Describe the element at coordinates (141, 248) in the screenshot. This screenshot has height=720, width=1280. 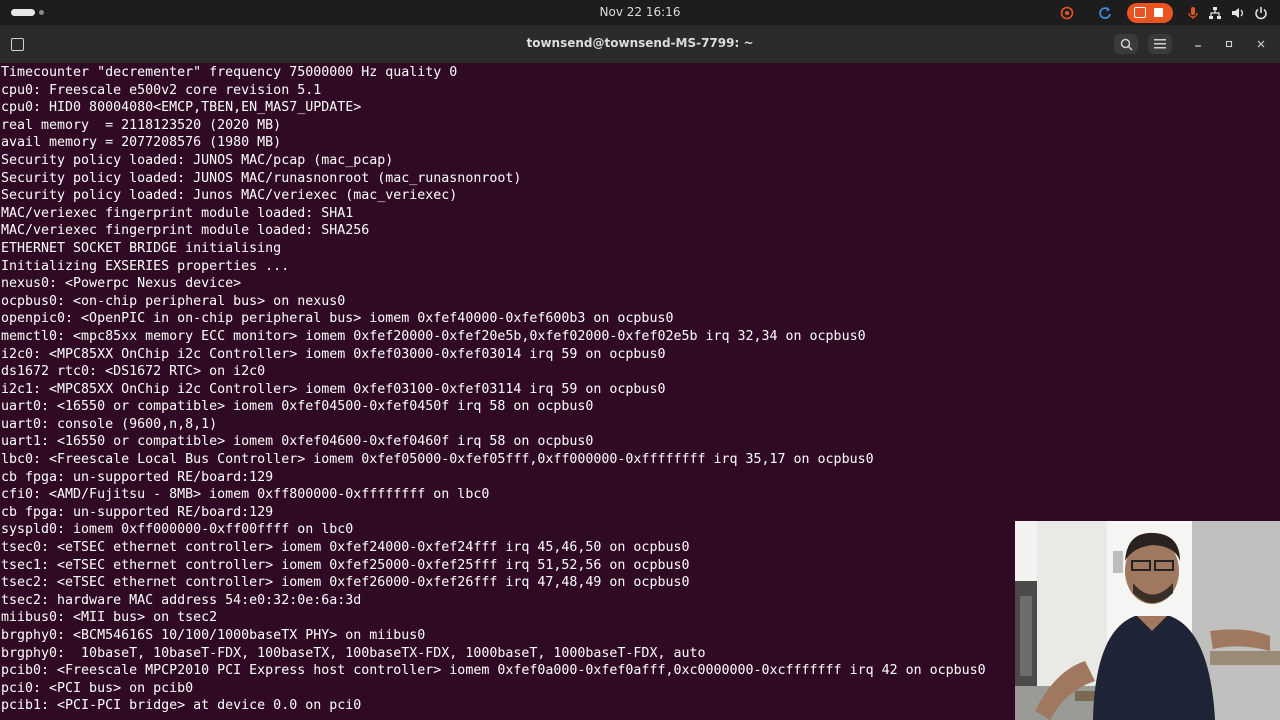
I see `terminal-line: ETHERNET SOCKET BRIDGE initialising` at that location.